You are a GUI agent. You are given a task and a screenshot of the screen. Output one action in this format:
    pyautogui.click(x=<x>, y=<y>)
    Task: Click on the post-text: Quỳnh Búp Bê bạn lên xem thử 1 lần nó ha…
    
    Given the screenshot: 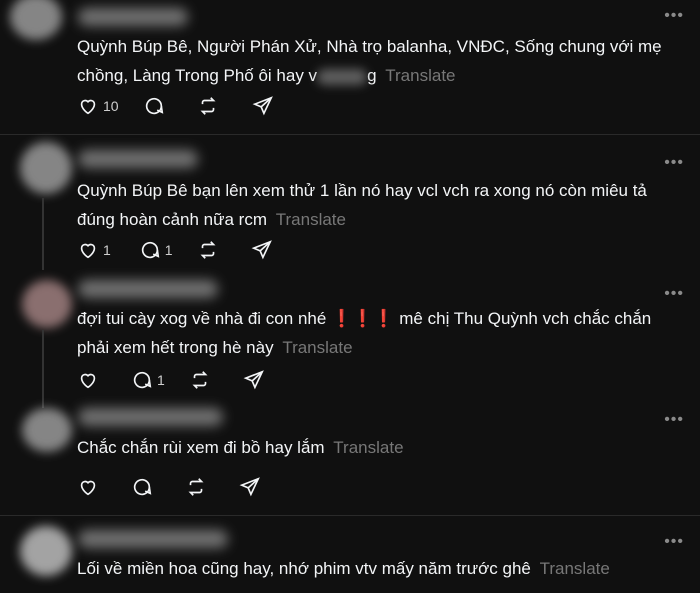 What is the action you would take?
    pyautogui.click(x=377, y=205)
    